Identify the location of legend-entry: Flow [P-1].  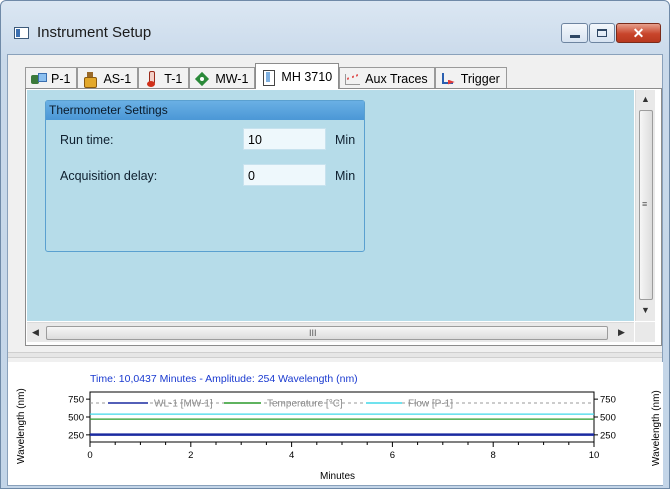
(430, 404).